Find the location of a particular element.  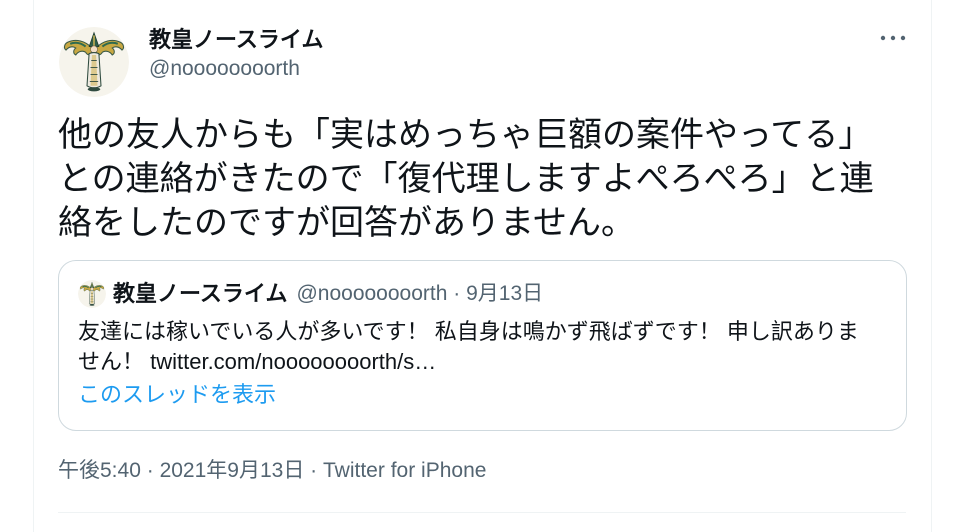

tweet-time: 午後5:40 is located at coordinates (99, 470).